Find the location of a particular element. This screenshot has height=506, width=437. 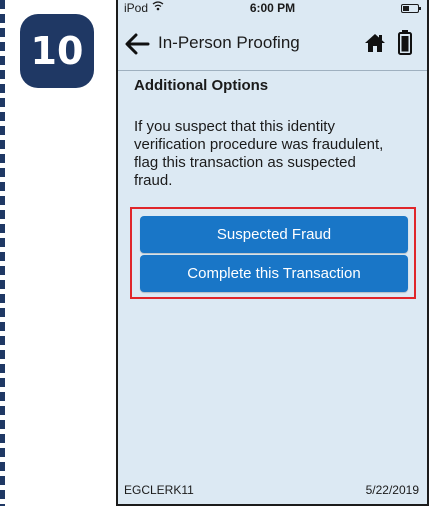

status-time: 6:00 PM is located at coordinates (272, 8).